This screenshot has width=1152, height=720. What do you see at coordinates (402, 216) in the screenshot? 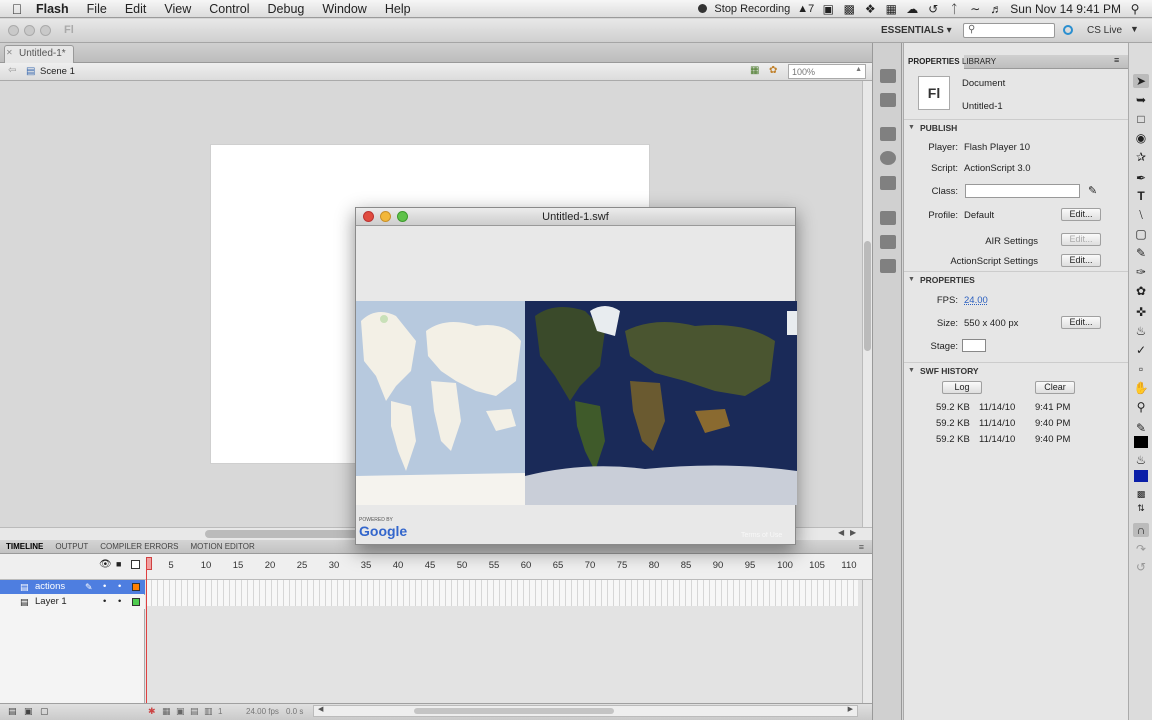
I see `swf-zoom-icon` at bounding box center [402, 216].